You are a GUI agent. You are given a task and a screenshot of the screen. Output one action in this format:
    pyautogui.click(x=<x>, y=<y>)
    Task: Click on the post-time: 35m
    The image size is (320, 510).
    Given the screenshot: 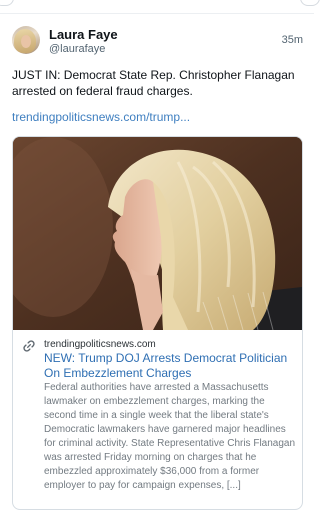 What is the action you would take?
    pyautogui.click(x=292, y=40)
    